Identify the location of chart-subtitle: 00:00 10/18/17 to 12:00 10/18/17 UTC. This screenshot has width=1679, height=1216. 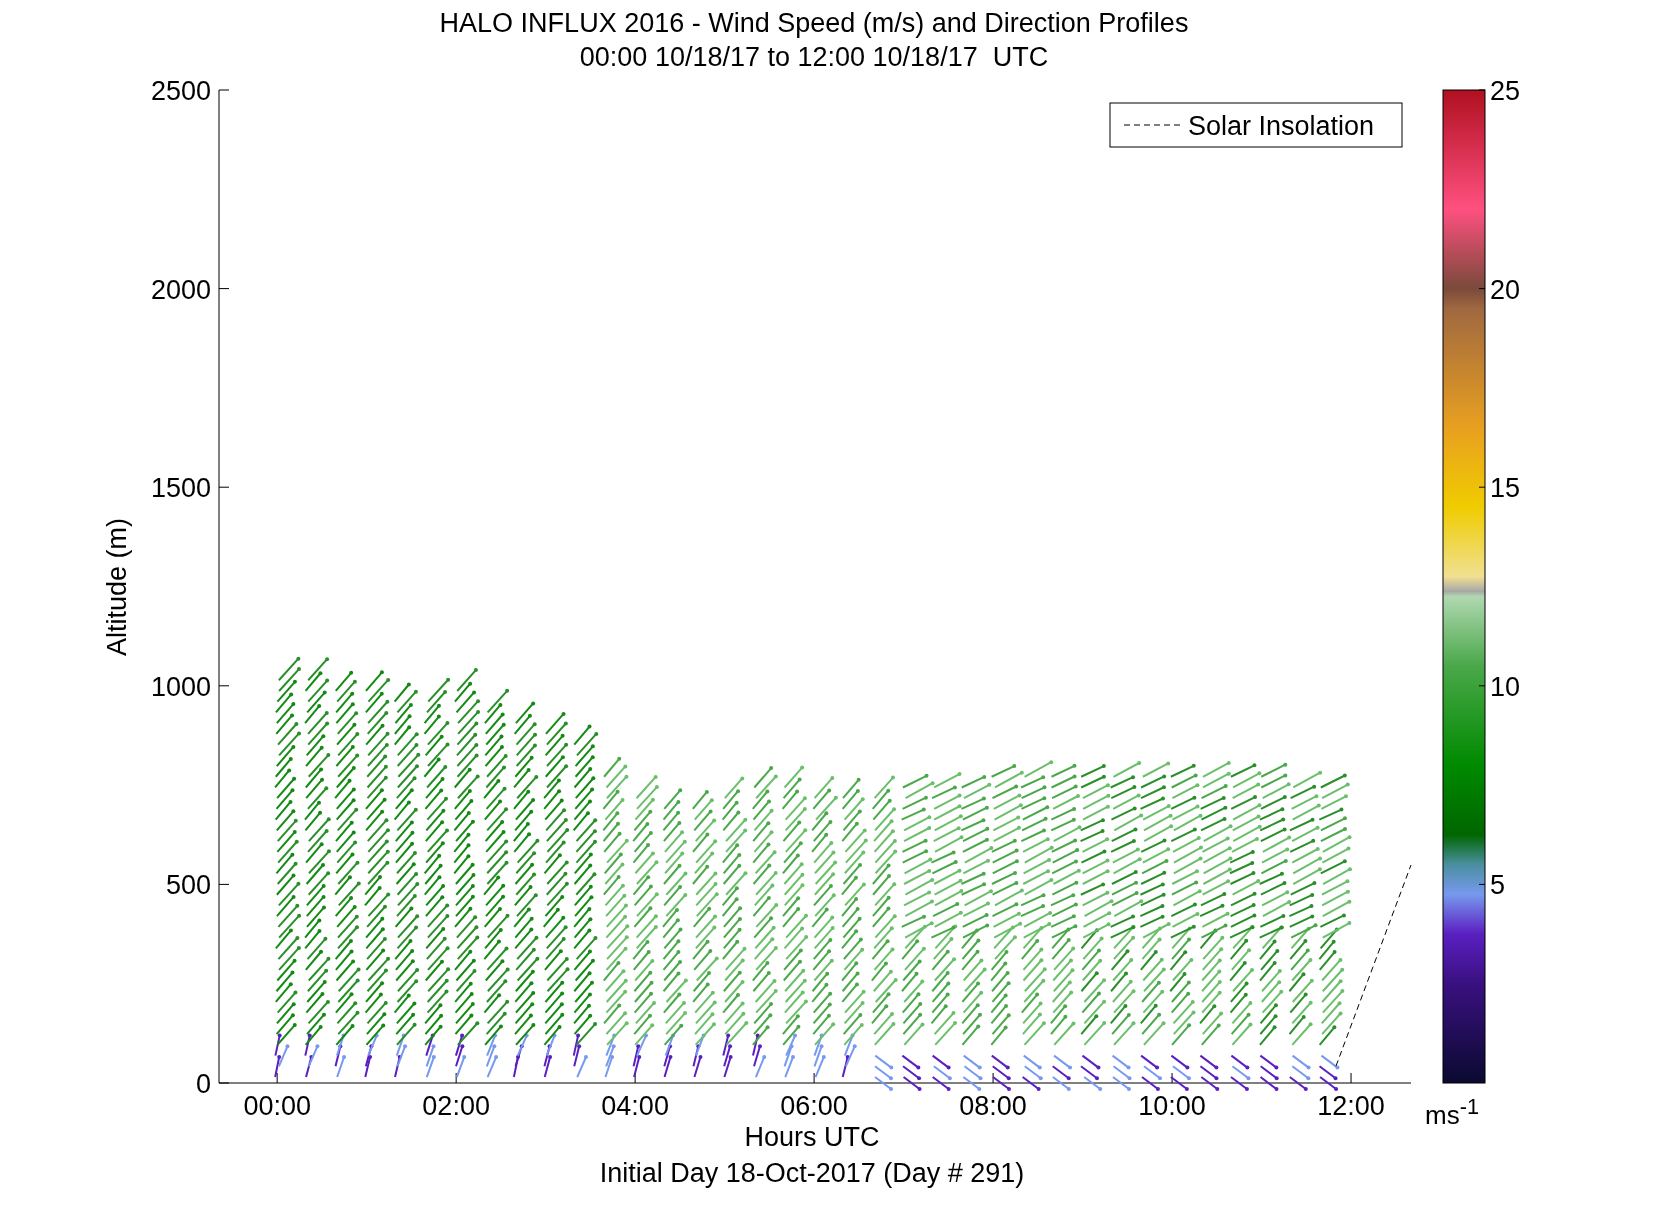
(814, 57).